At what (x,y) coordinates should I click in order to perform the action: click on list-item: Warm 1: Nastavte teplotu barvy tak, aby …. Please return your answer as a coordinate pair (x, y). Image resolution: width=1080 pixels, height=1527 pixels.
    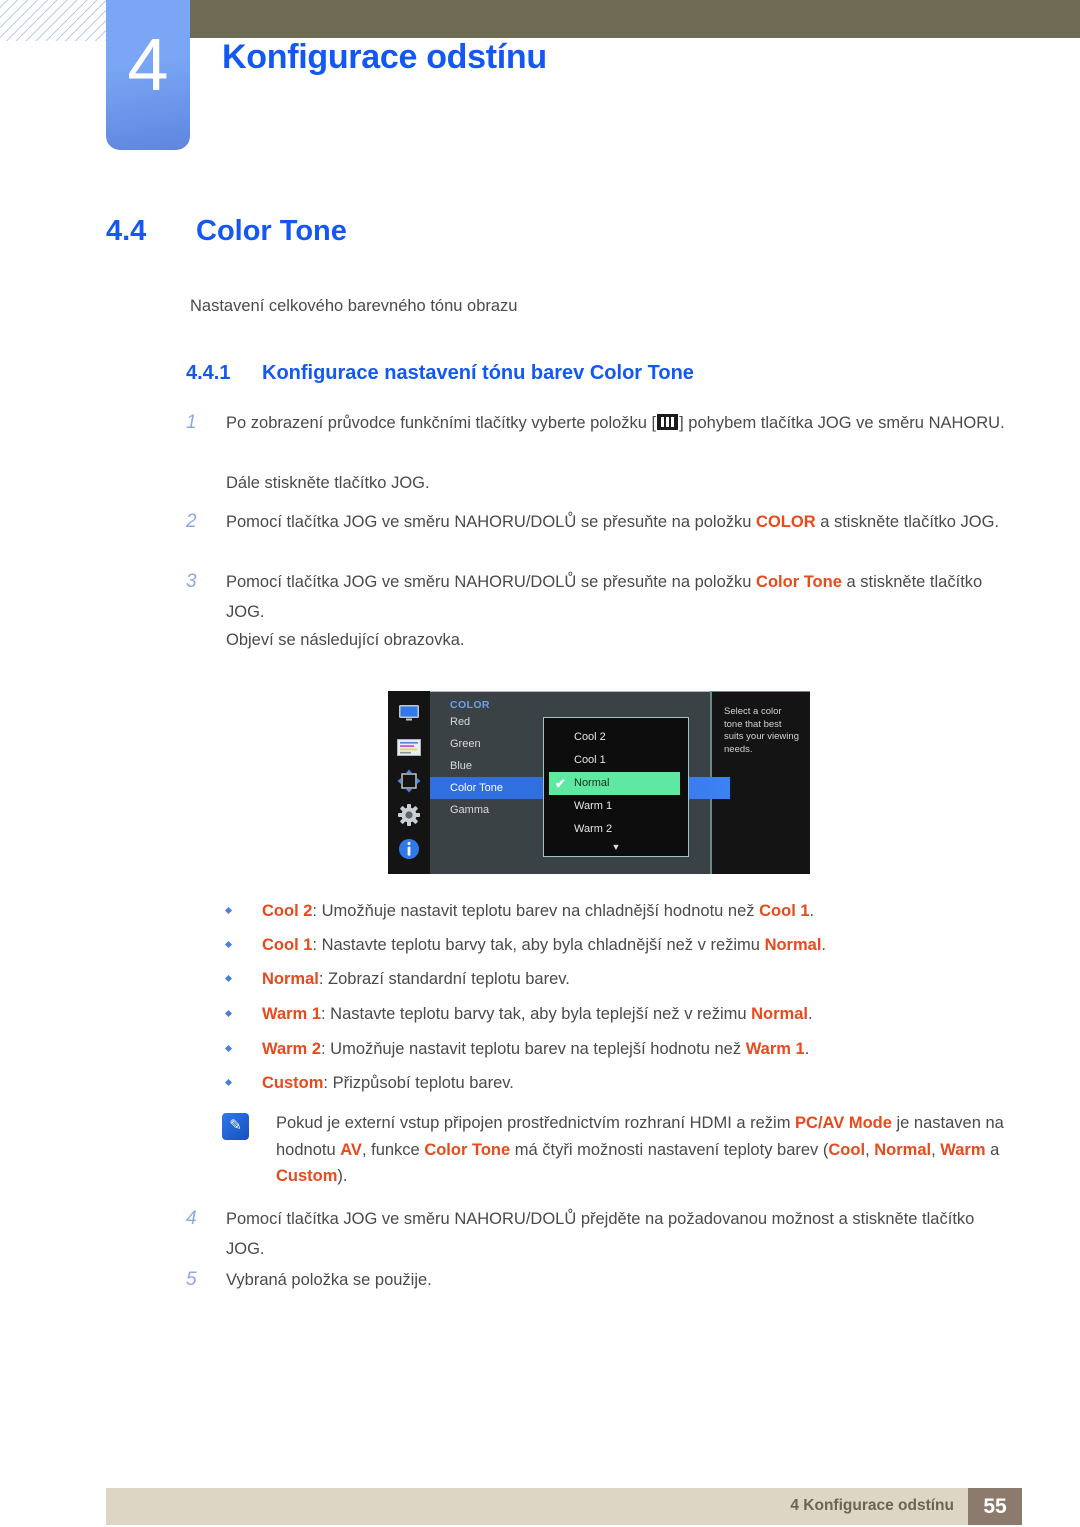
    Looking at the image, I should click on (625, 1014).